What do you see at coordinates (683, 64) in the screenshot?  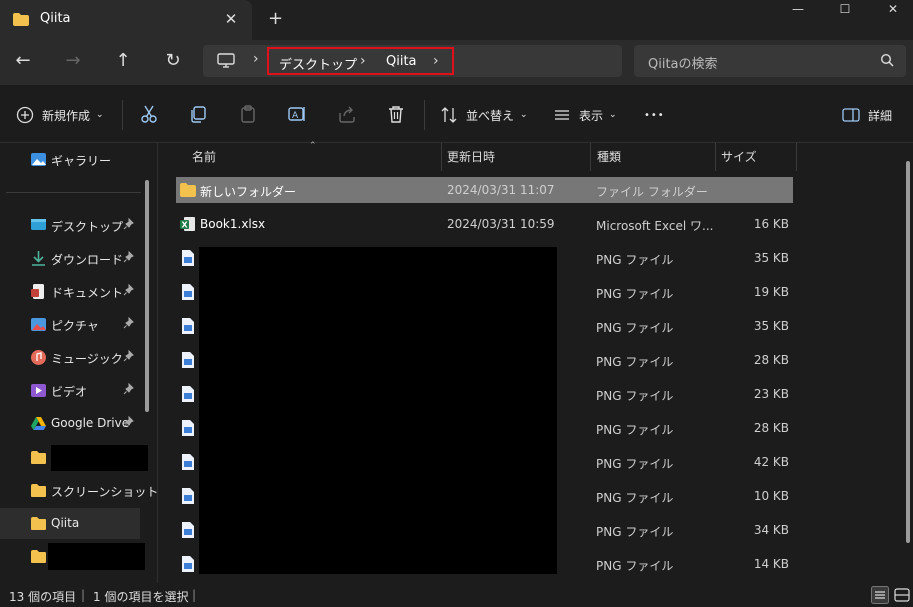 I see `search-placeholder: Qiitaの検索` at bounding box center [683, 64].